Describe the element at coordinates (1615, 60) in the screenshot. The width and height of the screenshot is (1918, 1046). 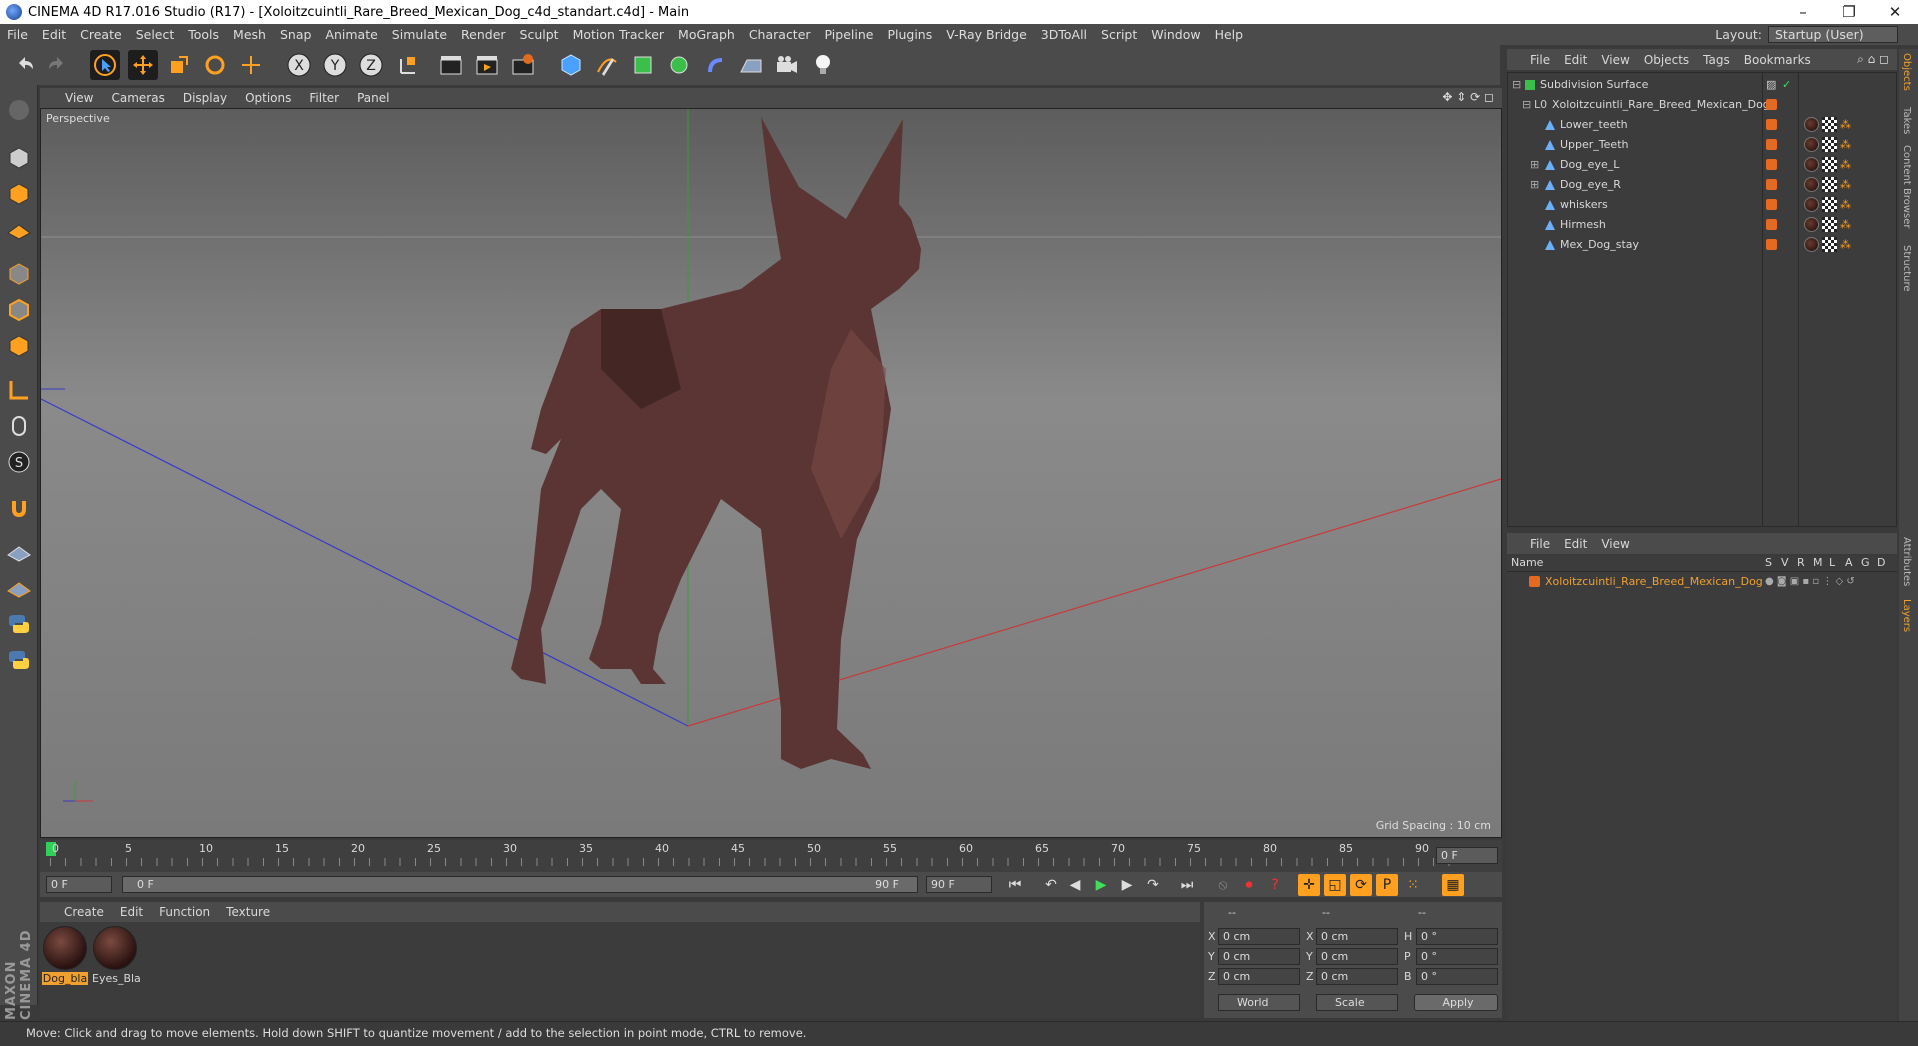
I see `objects-menu-view: View` at that location.